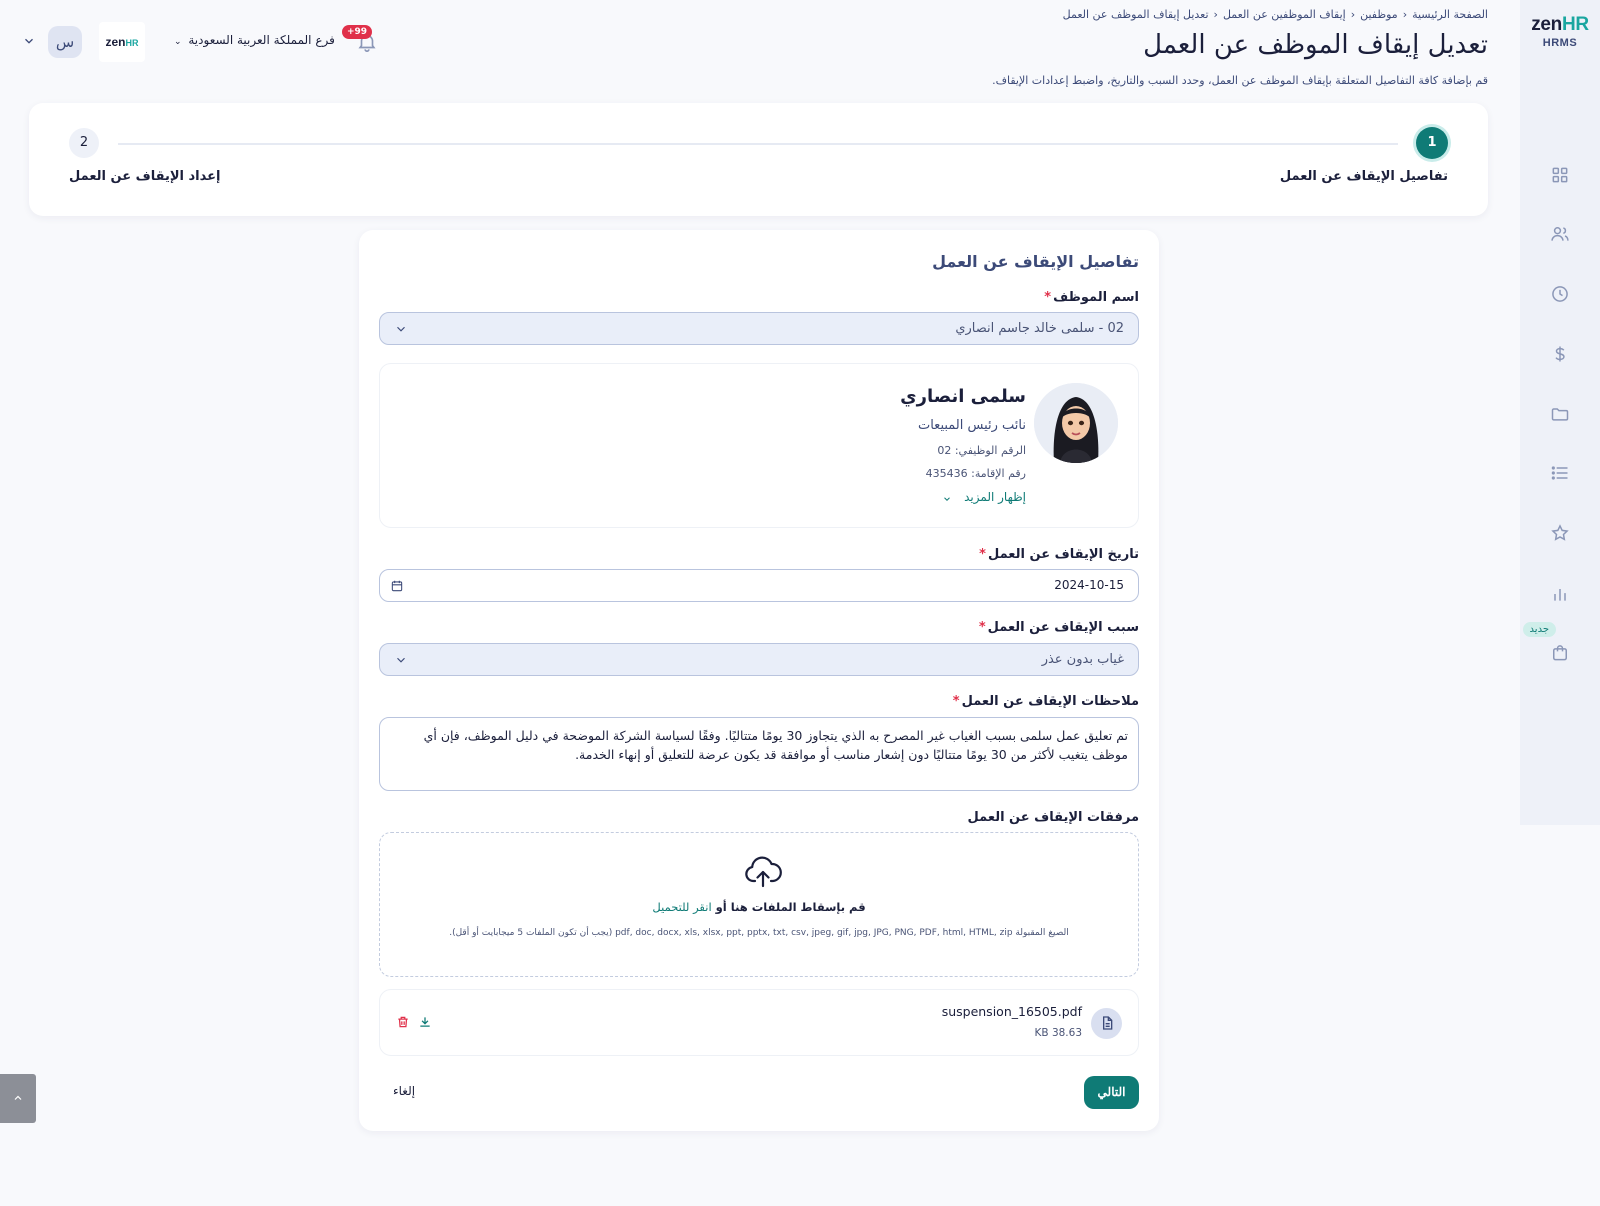  Describe the element at coordinates (1432, 143) in the screenshot. I see `step-1-indicator: 1` at that location.